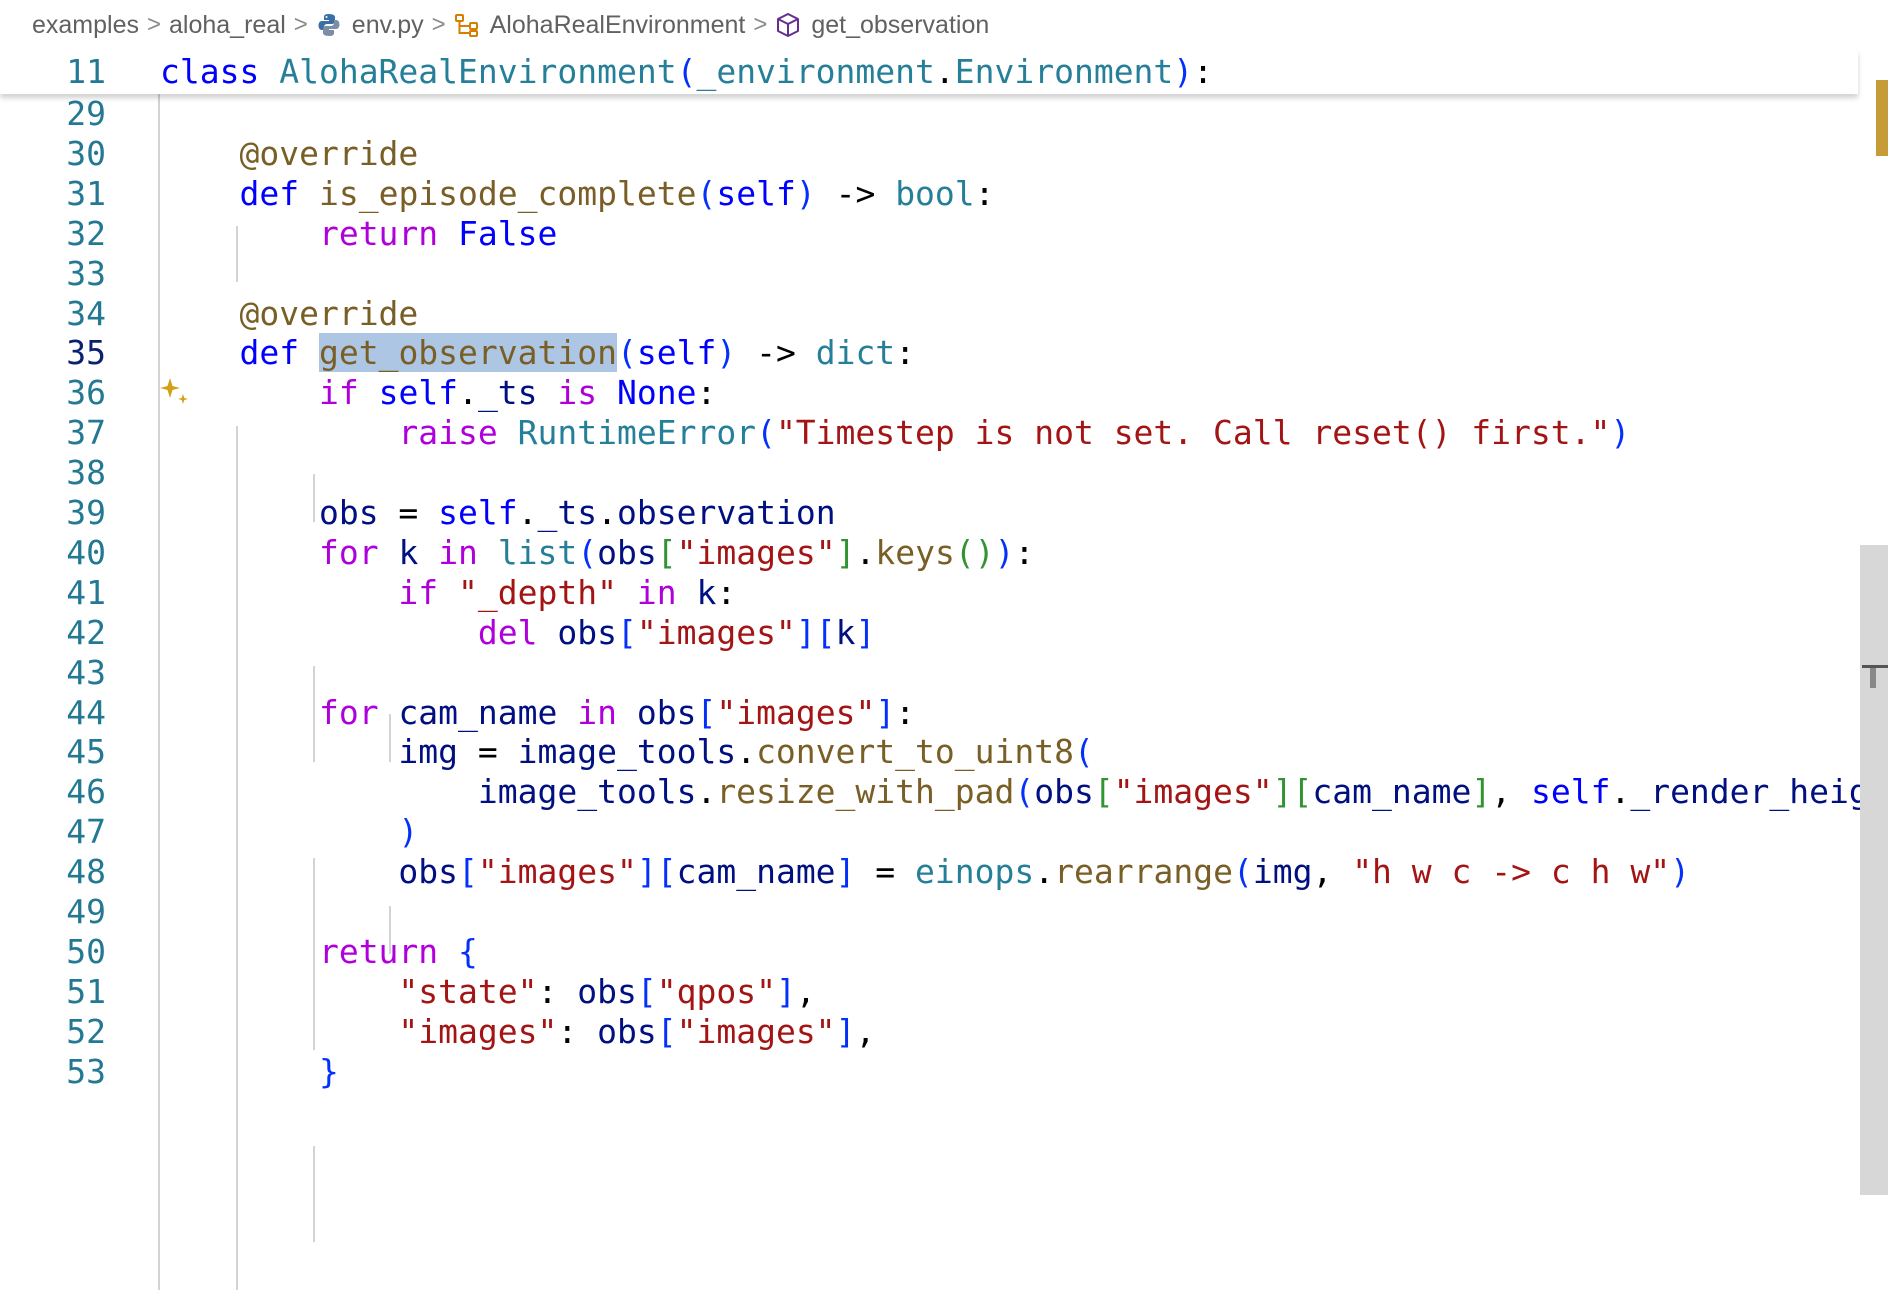 The height and width of the screenshot is (1290, 1888). What do you see at coordinates (788, 25) in the screenshot?
I see `method-cube-icon` at bounding box center [788, 25].